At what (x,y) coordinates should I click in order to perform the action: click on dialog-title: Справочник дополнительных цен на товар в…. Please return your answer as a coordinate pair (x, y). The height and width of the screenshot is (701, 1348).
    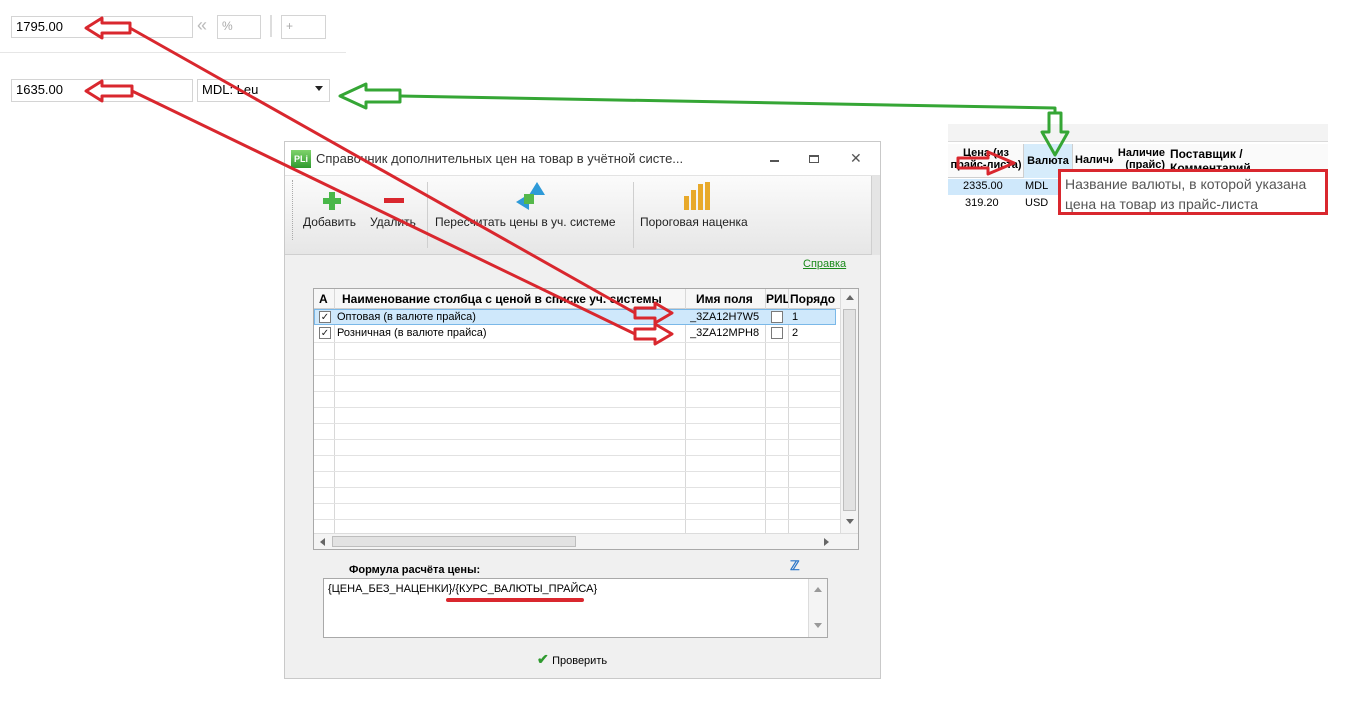
    Looking at the image, I should click on (500, 158).